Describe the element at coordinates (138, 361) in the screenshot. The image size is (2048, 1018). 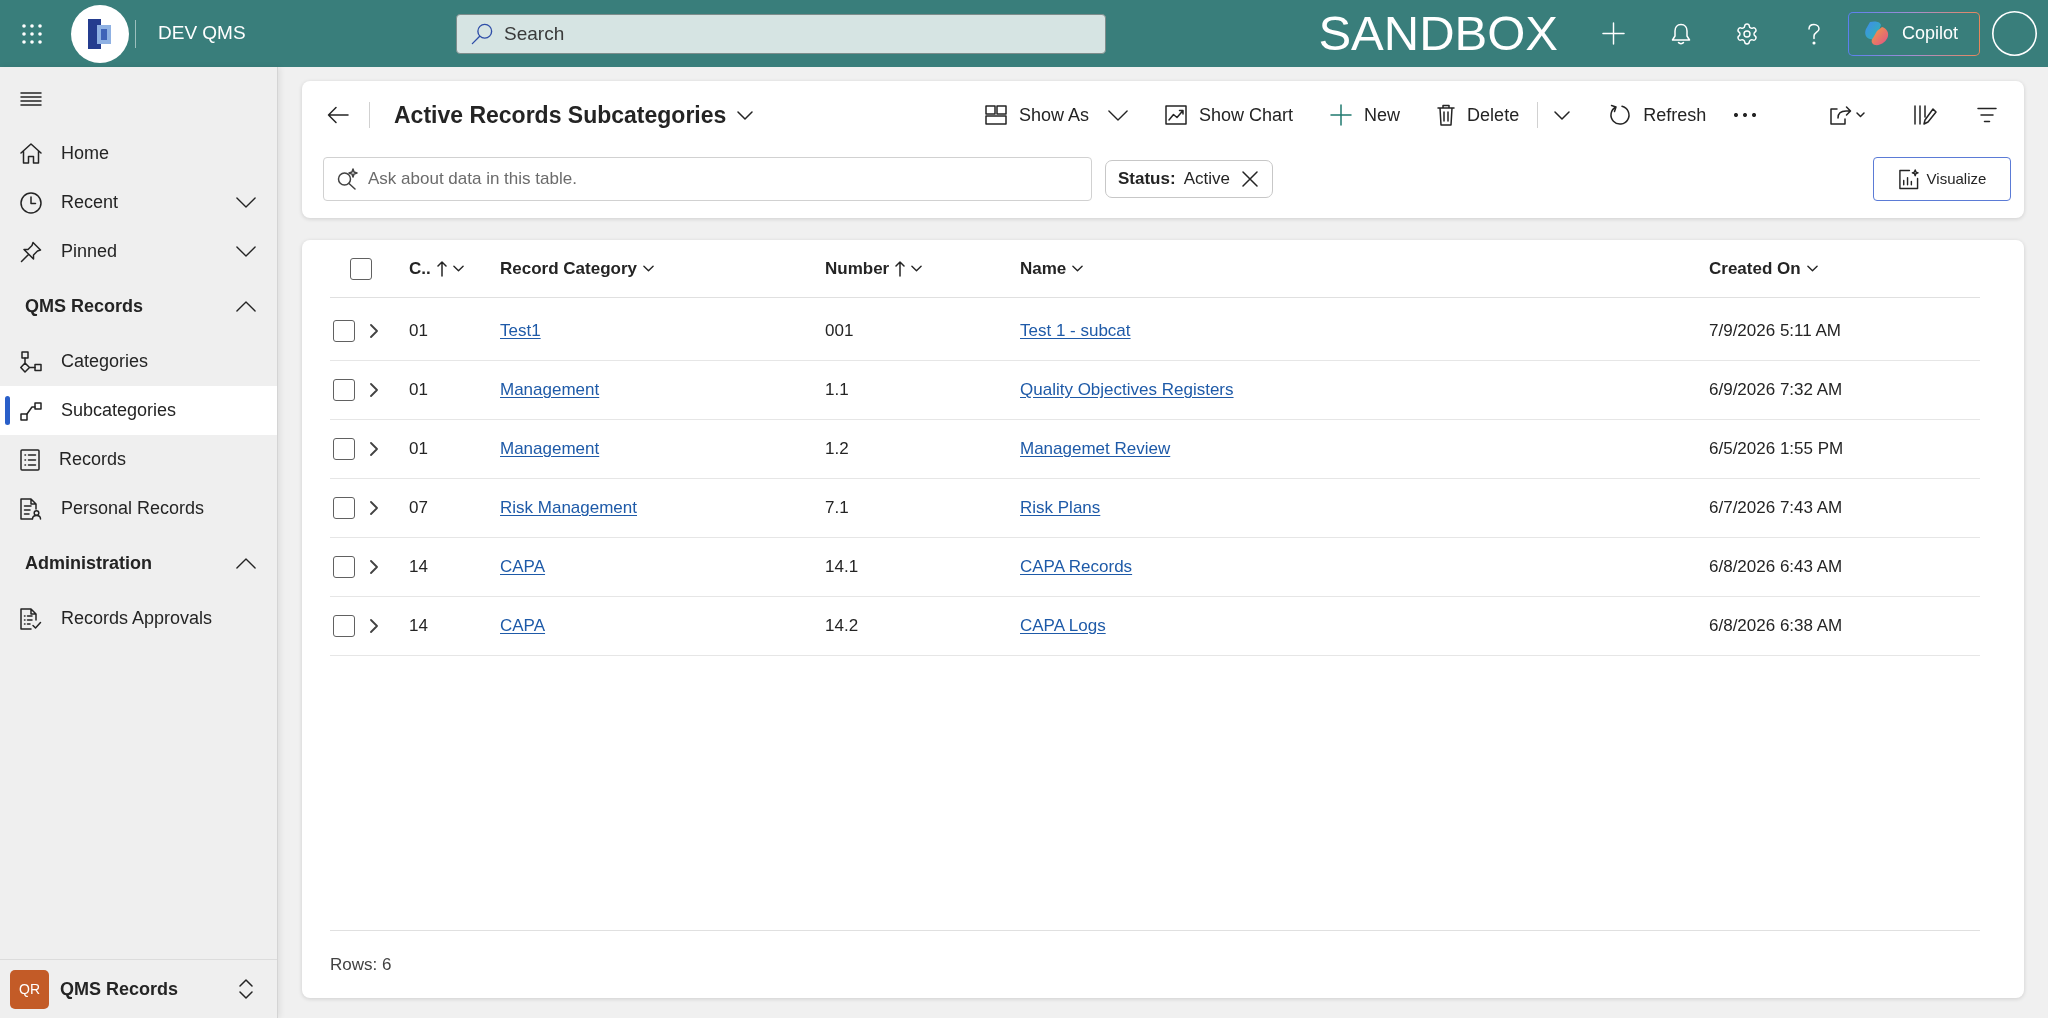
I see `nav-item: Categories` at that location.